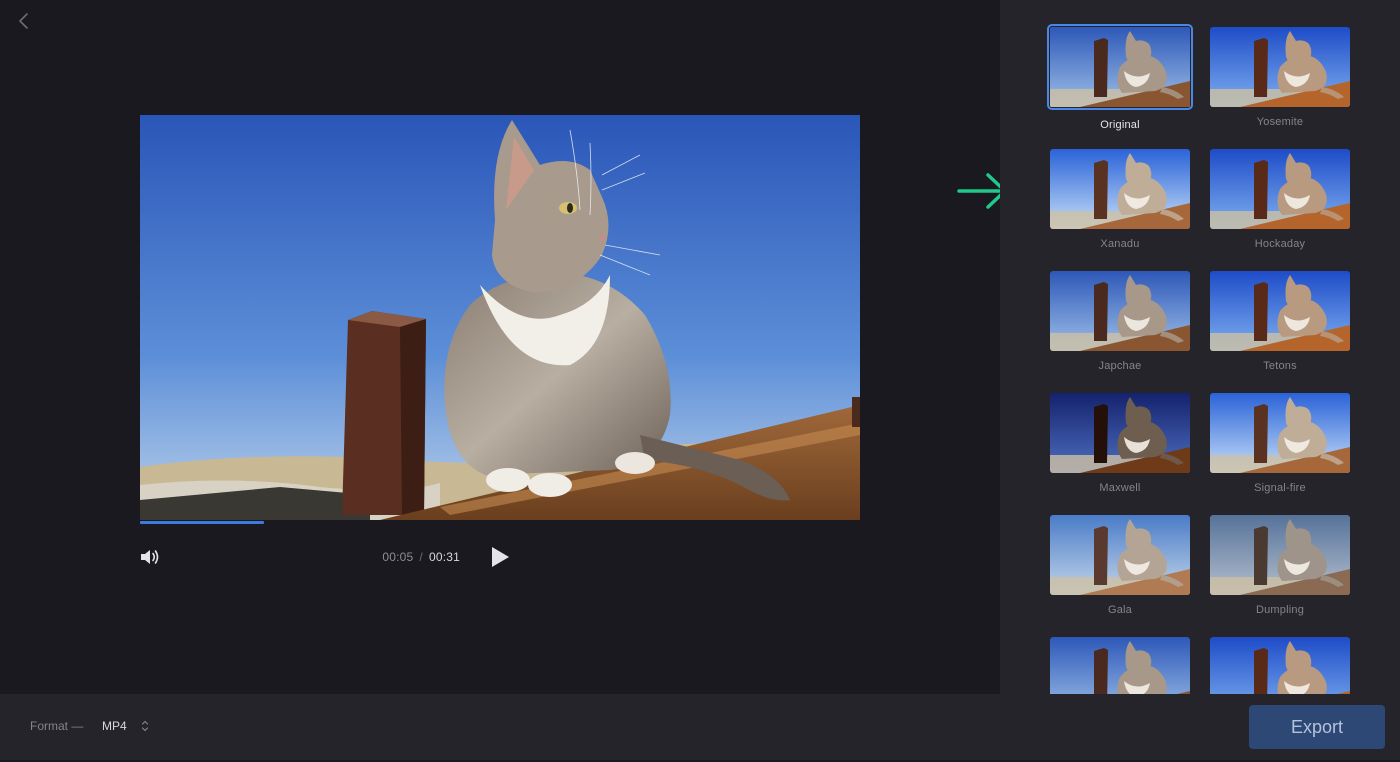  Describe the element at coordinates (1120, 125) in the screenshot. I see `filter-label: Original` at that location.